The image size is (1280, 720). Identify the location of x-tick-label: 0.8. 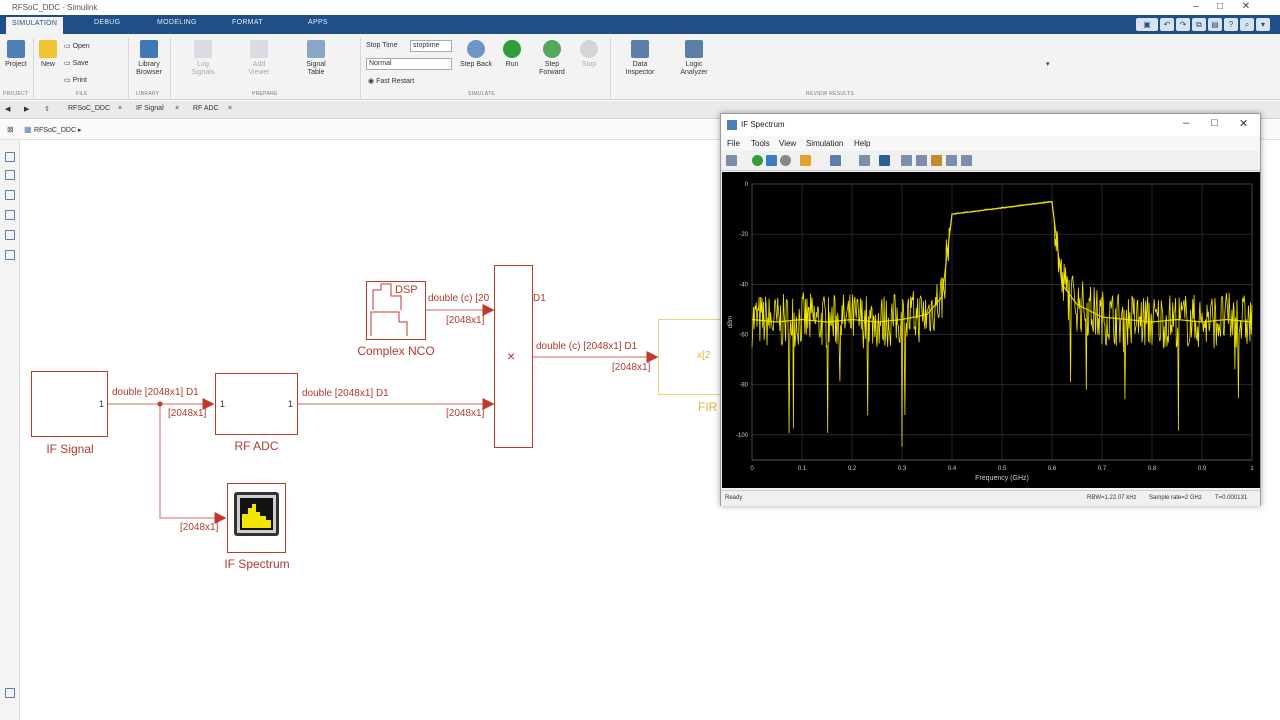
(1152, 469).